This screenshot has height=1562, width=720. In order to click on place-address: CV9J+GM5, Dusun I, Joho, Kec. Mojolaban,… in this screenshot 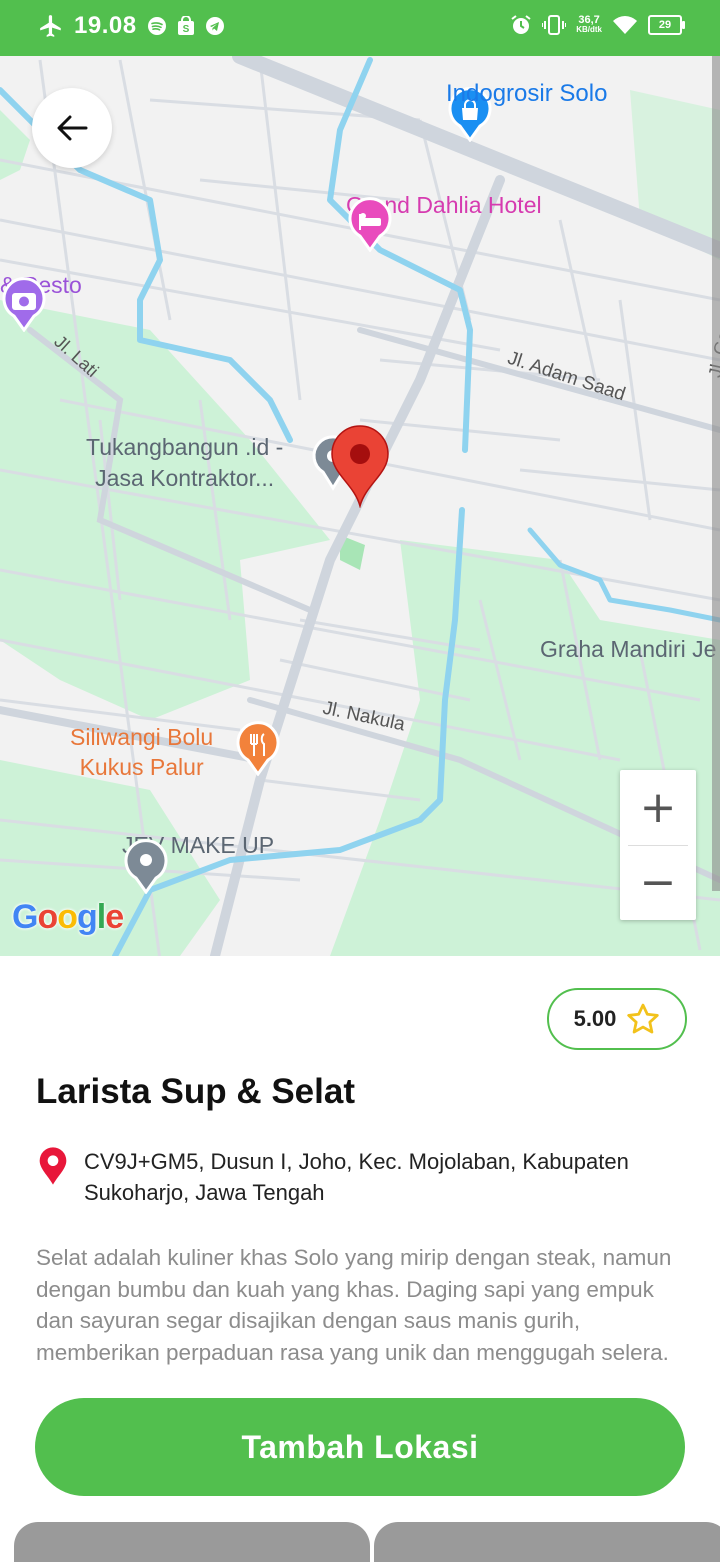, I will do `click(361, 1177)`.